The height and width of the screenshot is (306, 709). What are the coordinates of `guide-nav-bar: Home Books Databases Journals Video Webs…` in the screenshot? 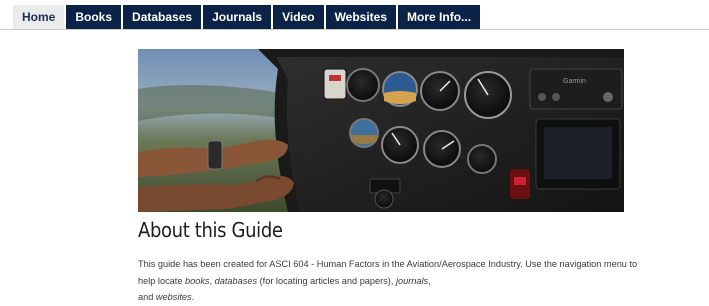 It's located at (354, 15).